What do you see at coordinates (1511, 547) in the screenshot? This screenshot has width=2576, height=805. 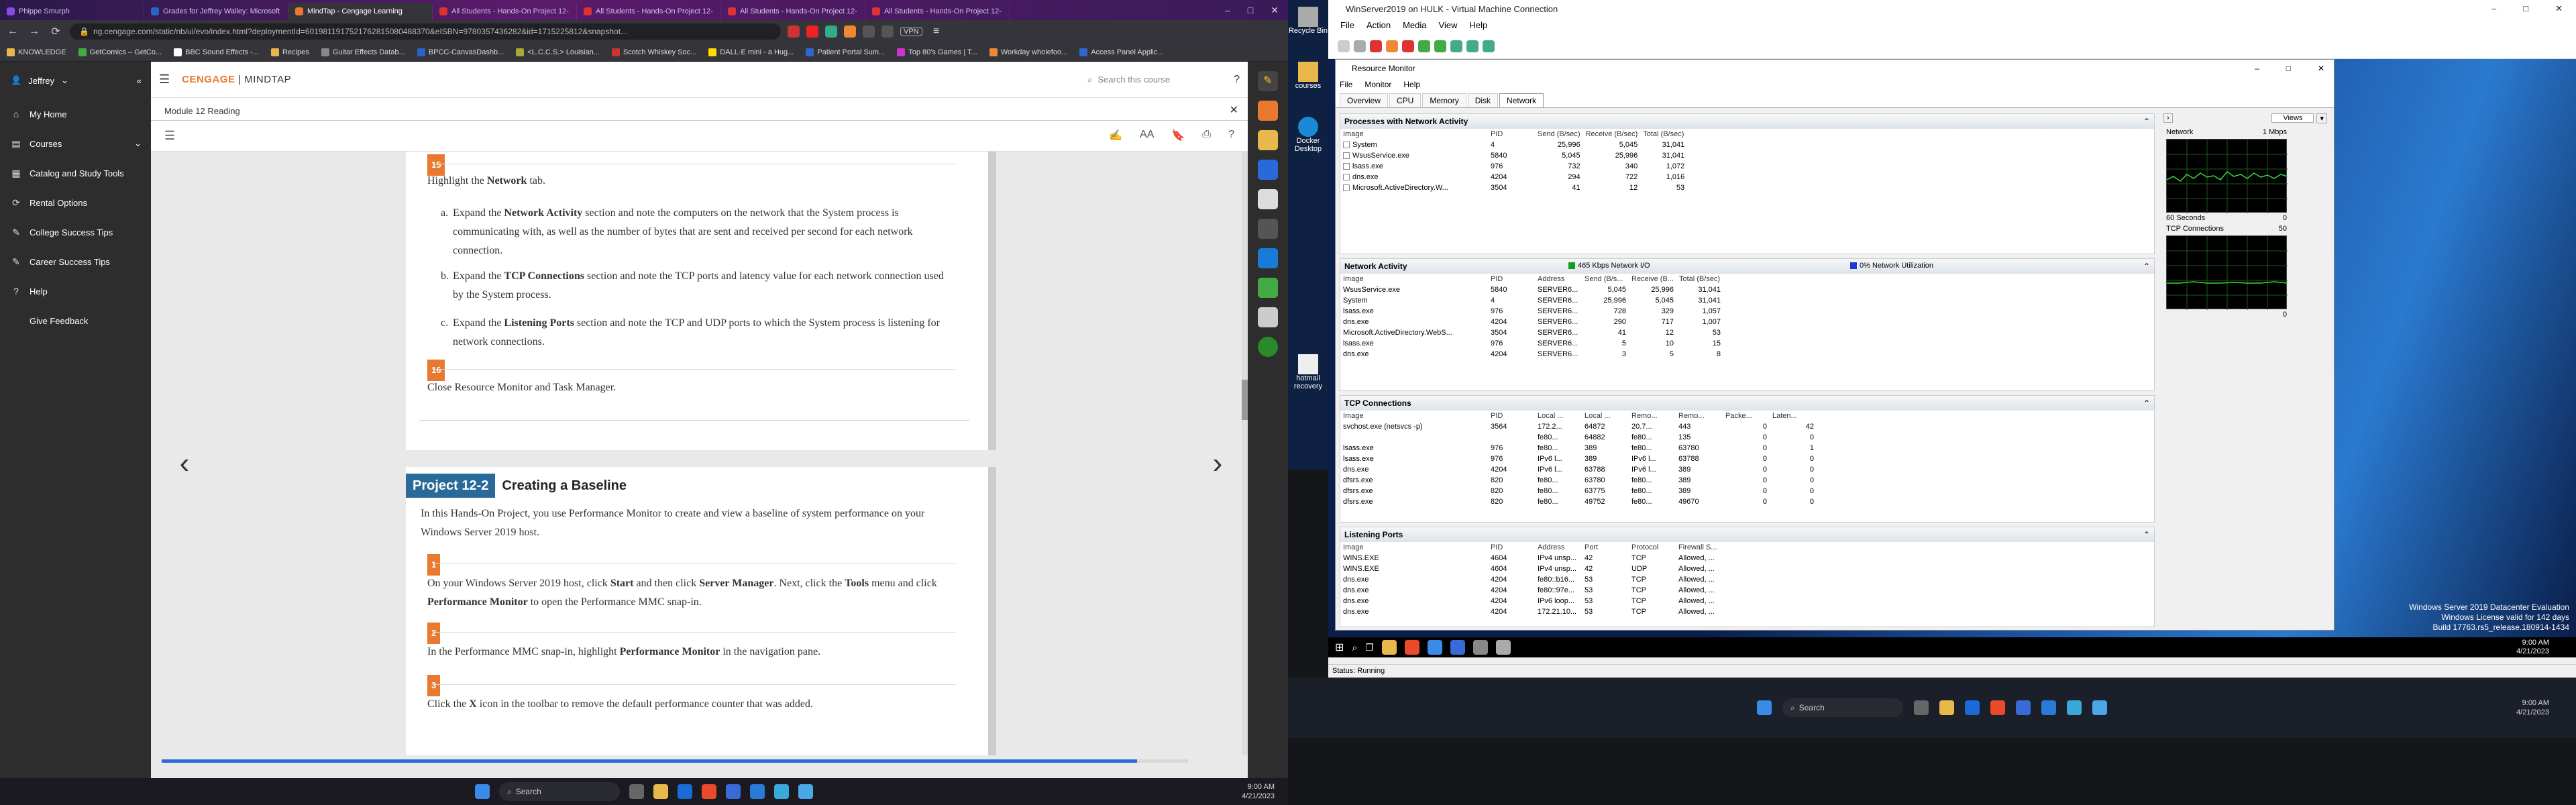 I see `column-header: PID` at bounding box center [1511, 547].